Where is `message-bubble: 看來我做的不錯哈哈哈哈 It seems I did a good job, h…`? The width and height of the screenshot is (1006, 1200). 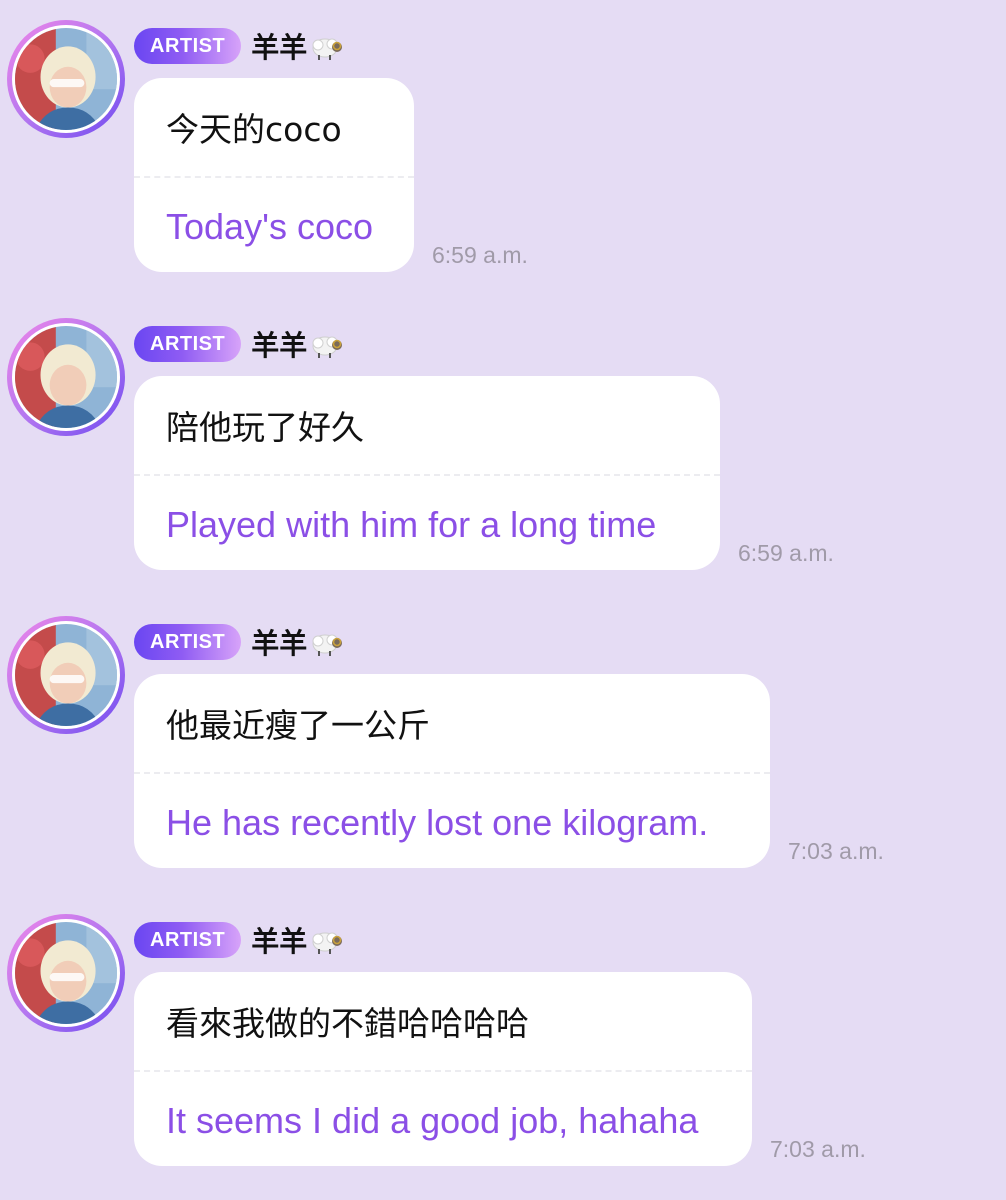 message-bubble: 看來我做的不錯哈哈哈哈 It seems I did a good job, h… is located at coordinates (443, 1069).